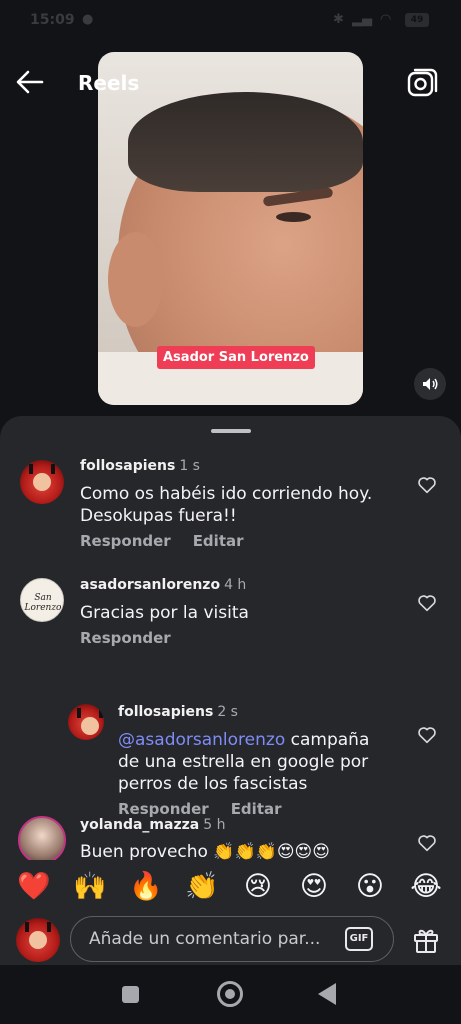 The image size is (461, 1024). I want to click on emoji-crying: 😢, so click(258, 887).